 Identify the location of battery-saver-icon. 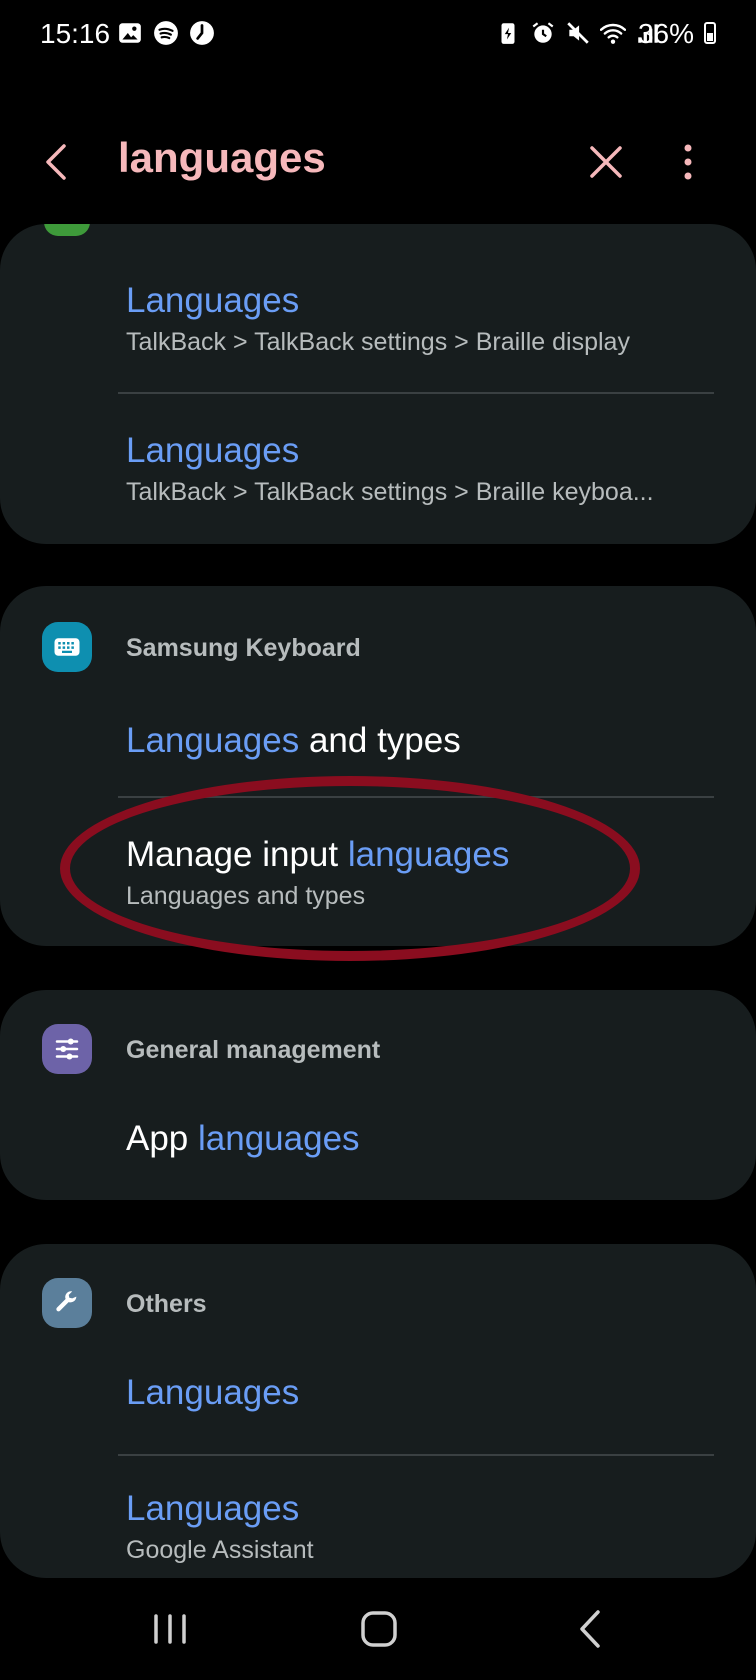
(508, 33).